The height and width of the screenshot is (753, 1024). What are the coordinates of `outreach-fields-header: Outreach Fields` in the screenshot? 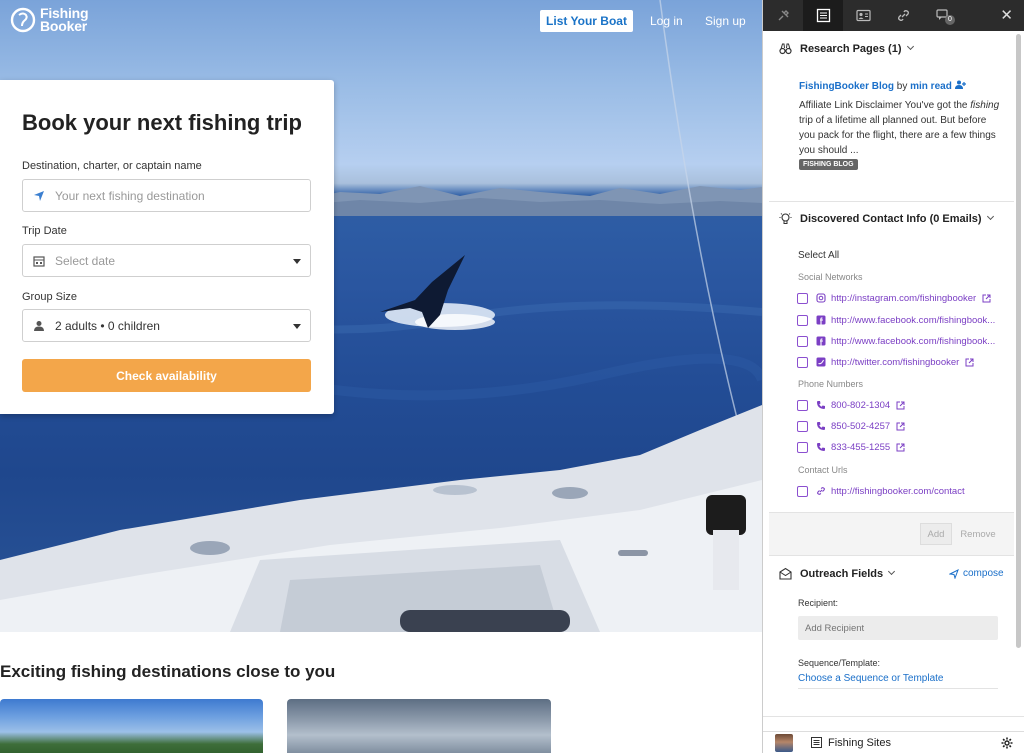 It's located at (837, 573).